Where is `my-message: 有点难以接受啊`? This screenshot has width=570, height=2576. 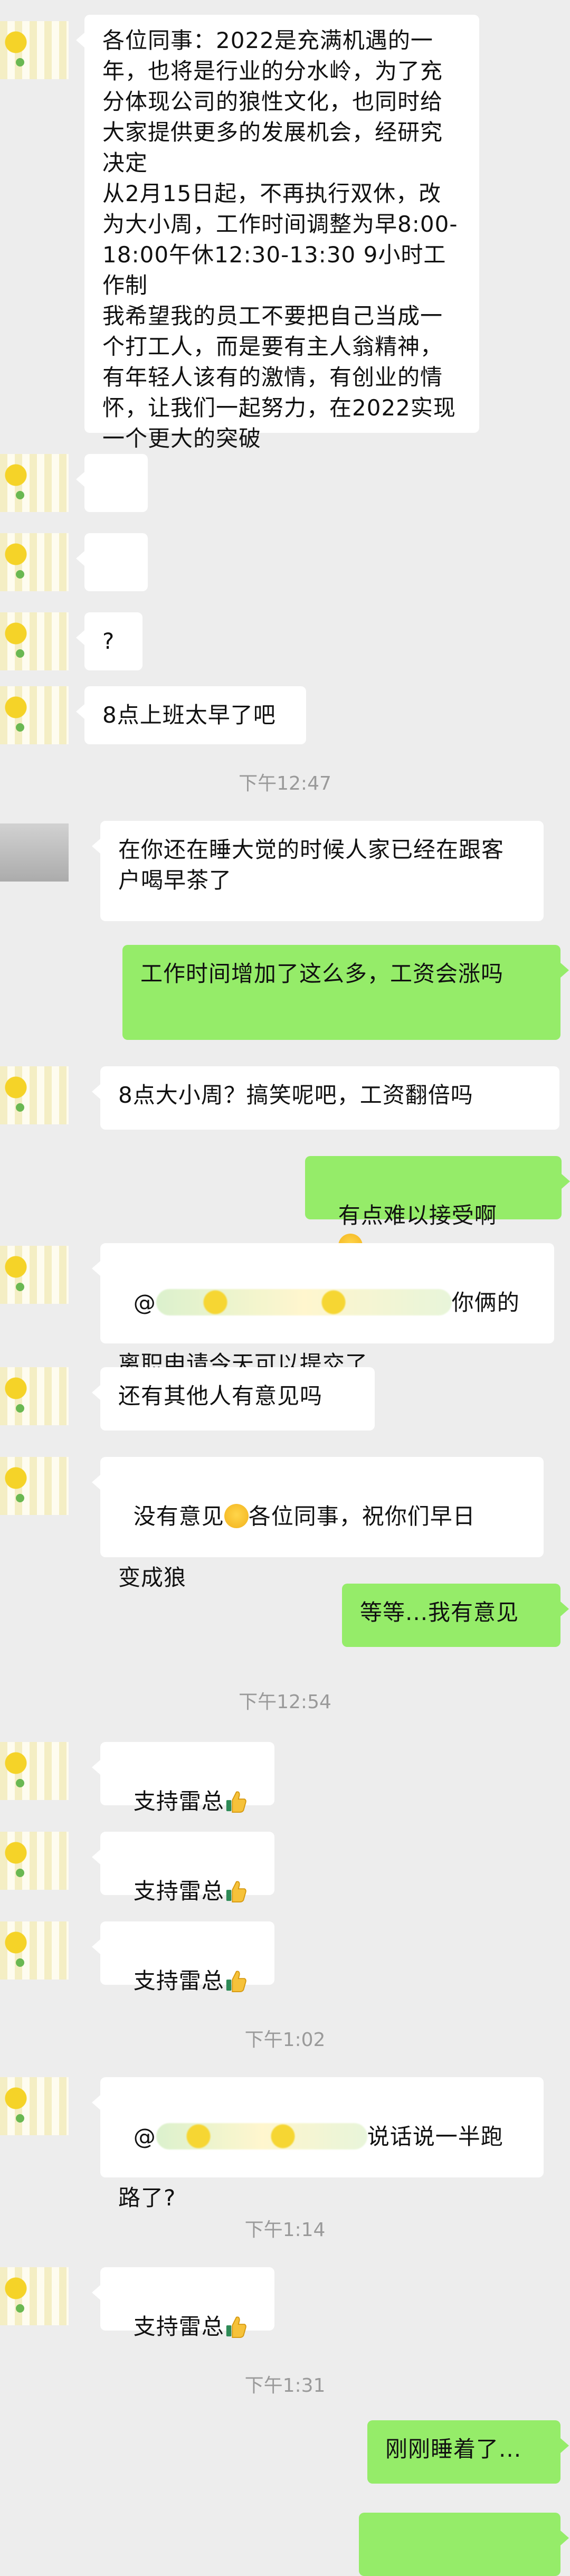
my-message: 有点难以接受啊 is located at coordinates (437, 1207).